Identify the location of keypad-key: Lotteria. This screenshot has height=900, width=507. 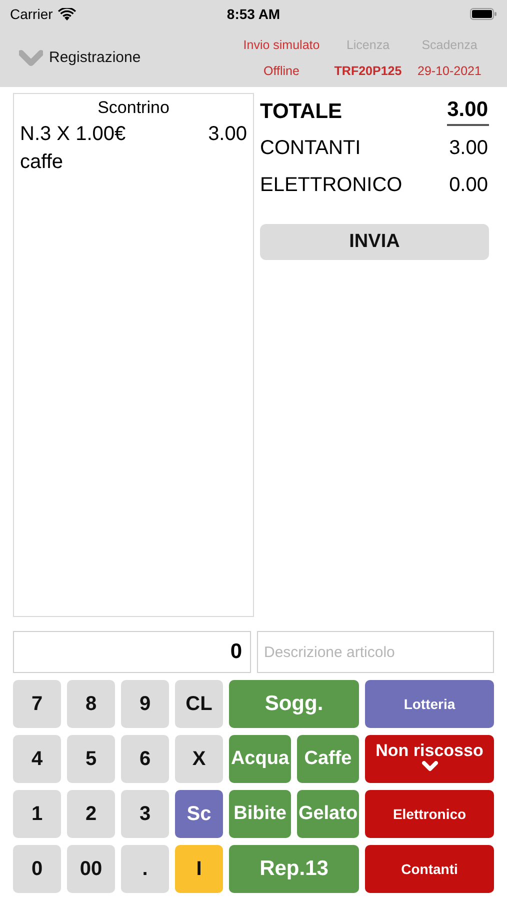
(429, 704).